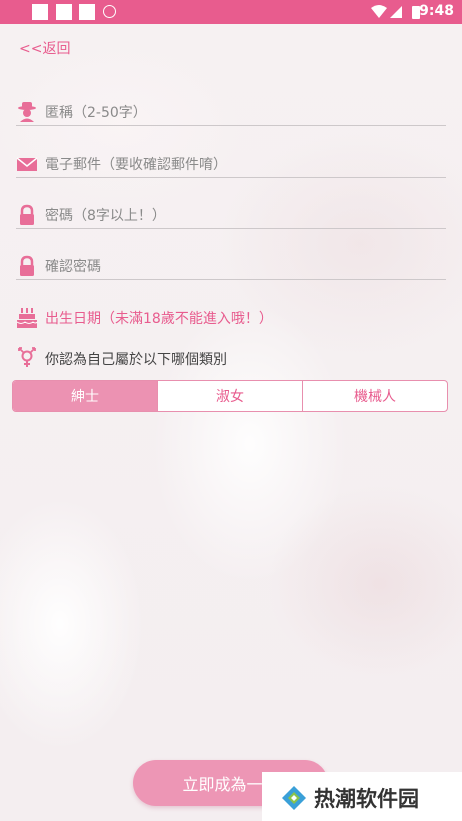  What do you see at coordinates (136, 360) in the screenshot?
I see `gender-question-label: 你認為自己屬於以下哪個類別` at bounding box center [136, 360].